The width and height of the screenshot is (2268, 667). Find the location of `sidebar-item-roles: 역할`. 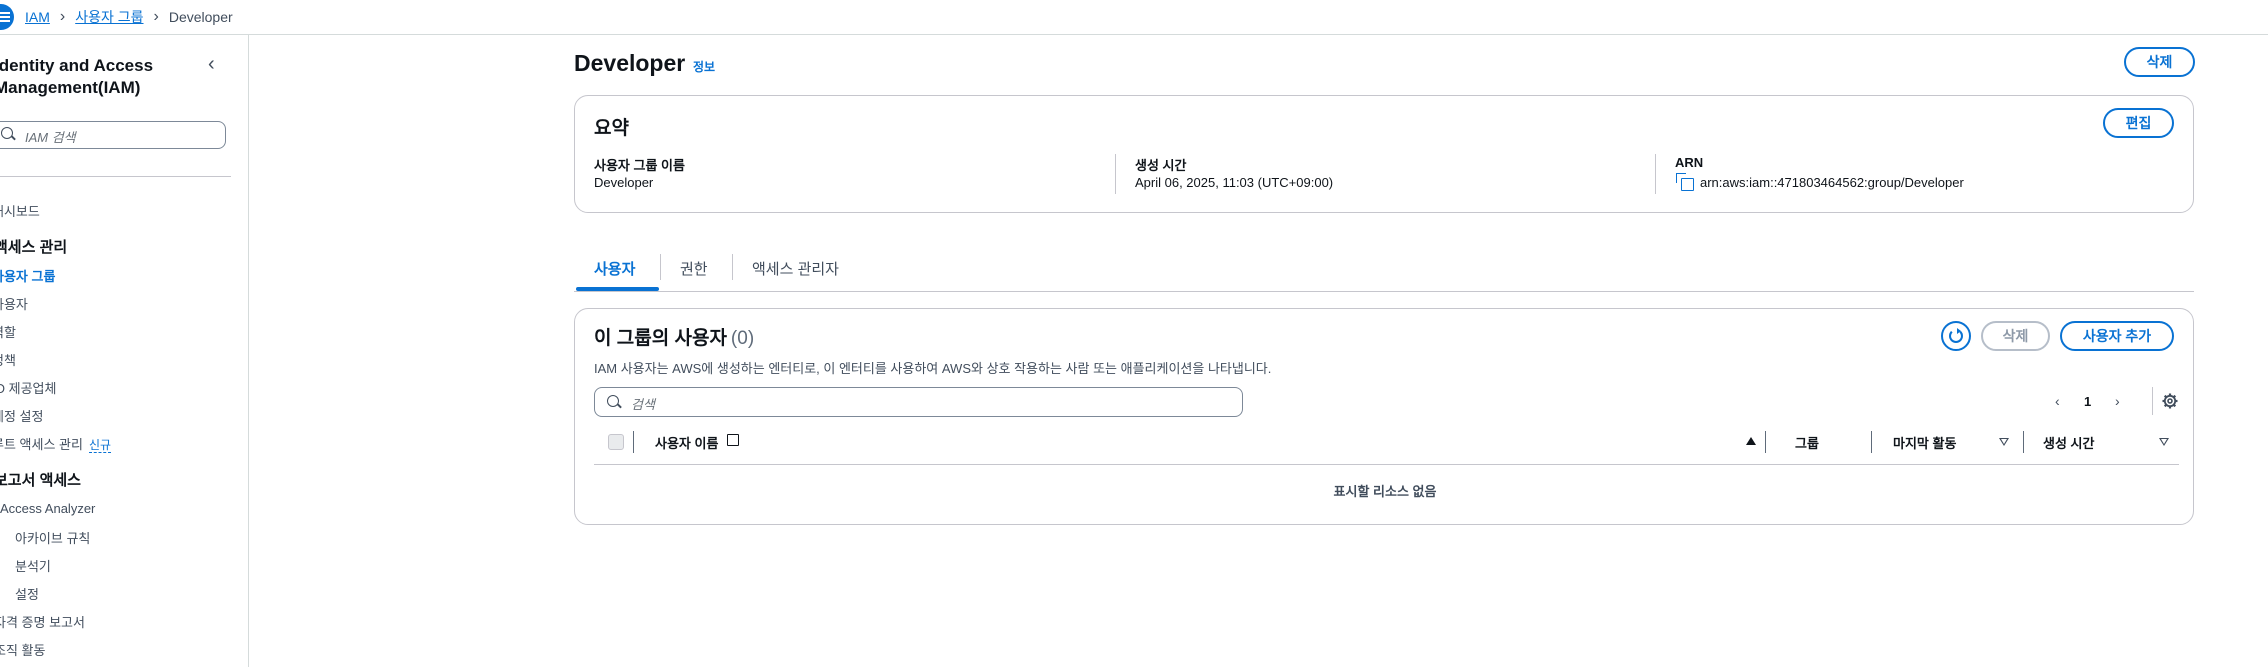

sidebar-item-roles: 역할 is located at coordinates (116, 331).